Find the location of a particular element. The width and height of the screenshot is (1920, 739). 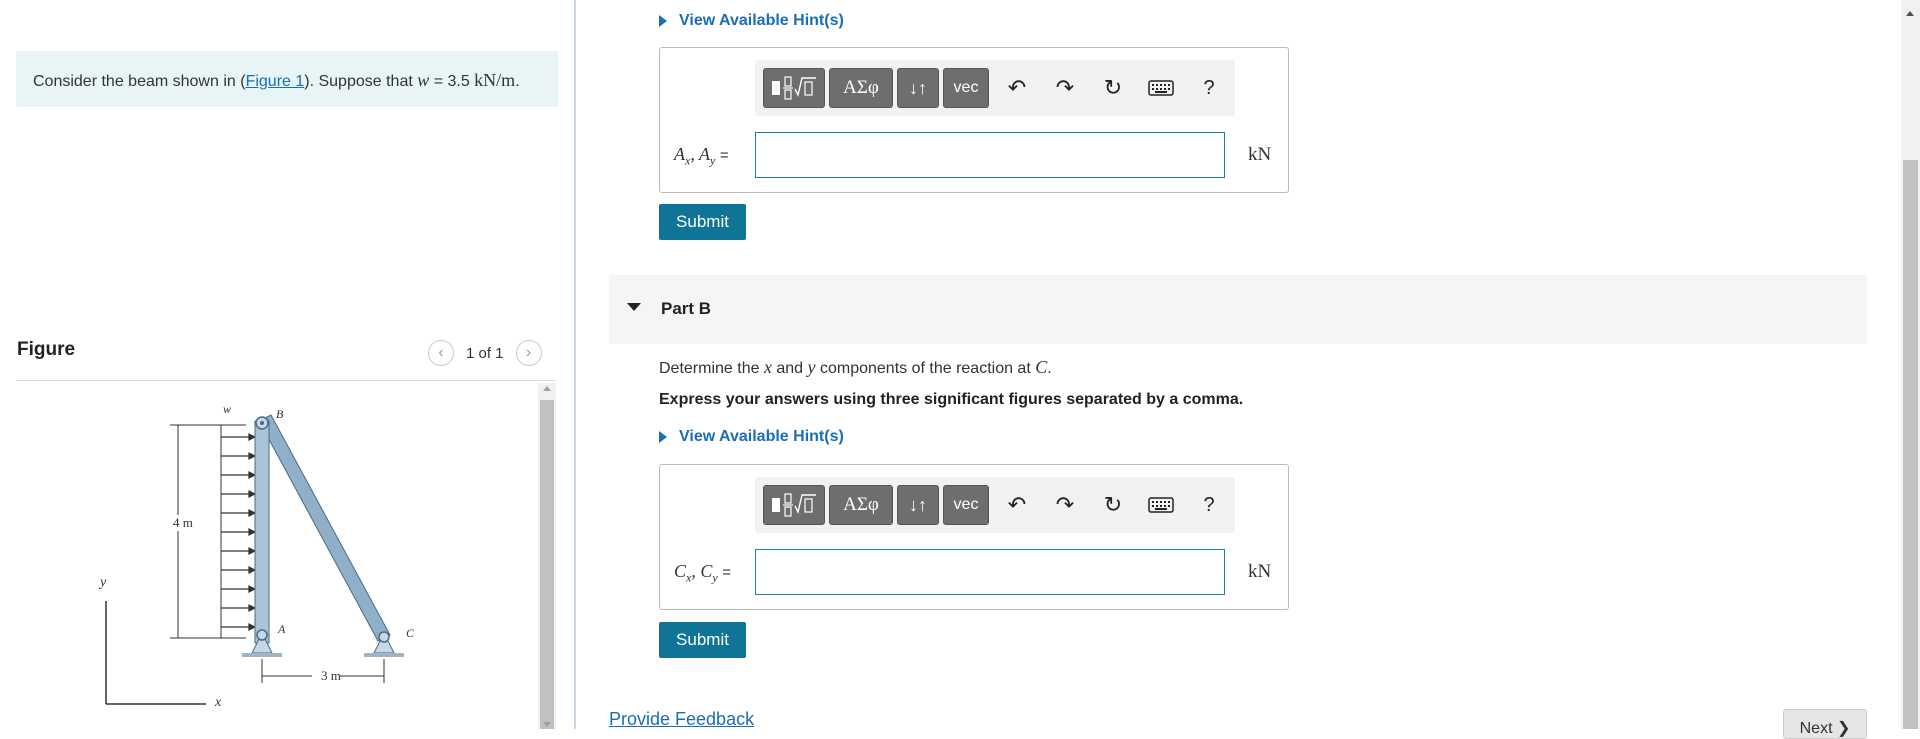

ground-c is located at coordinates (384, 655).